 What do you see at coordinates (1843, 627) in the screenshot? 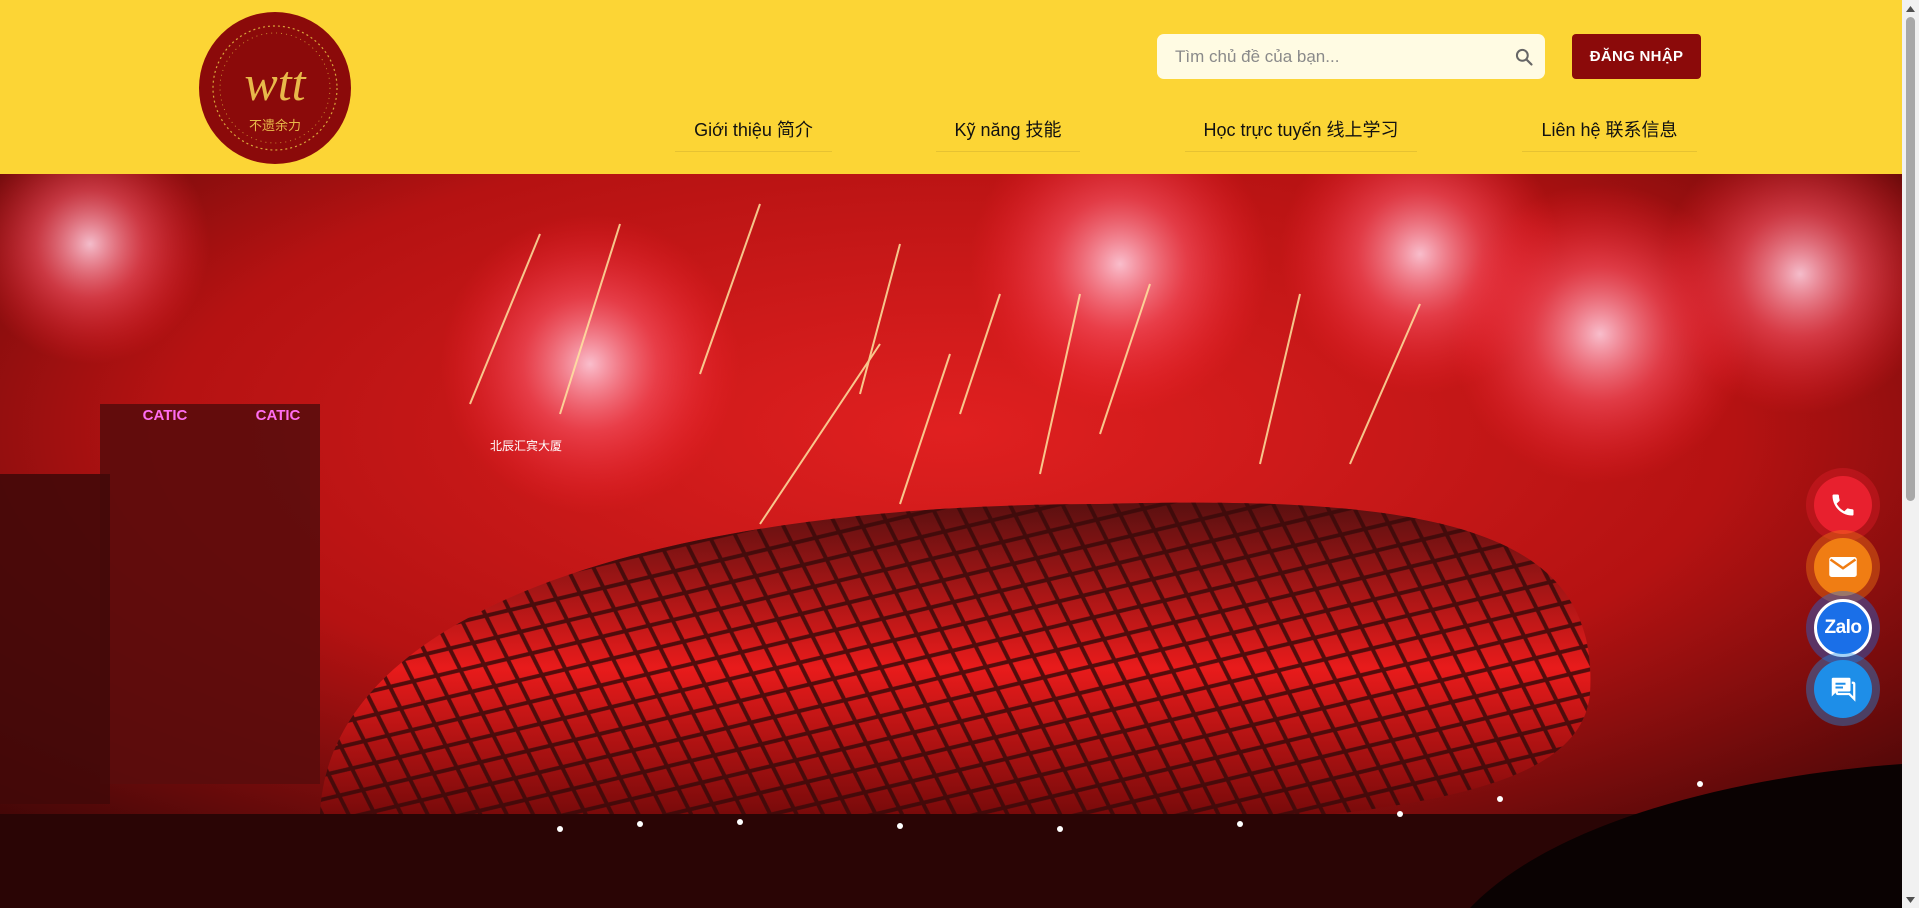
I see `zalo-icon: Zalo` at bounding box center [1843, 627].